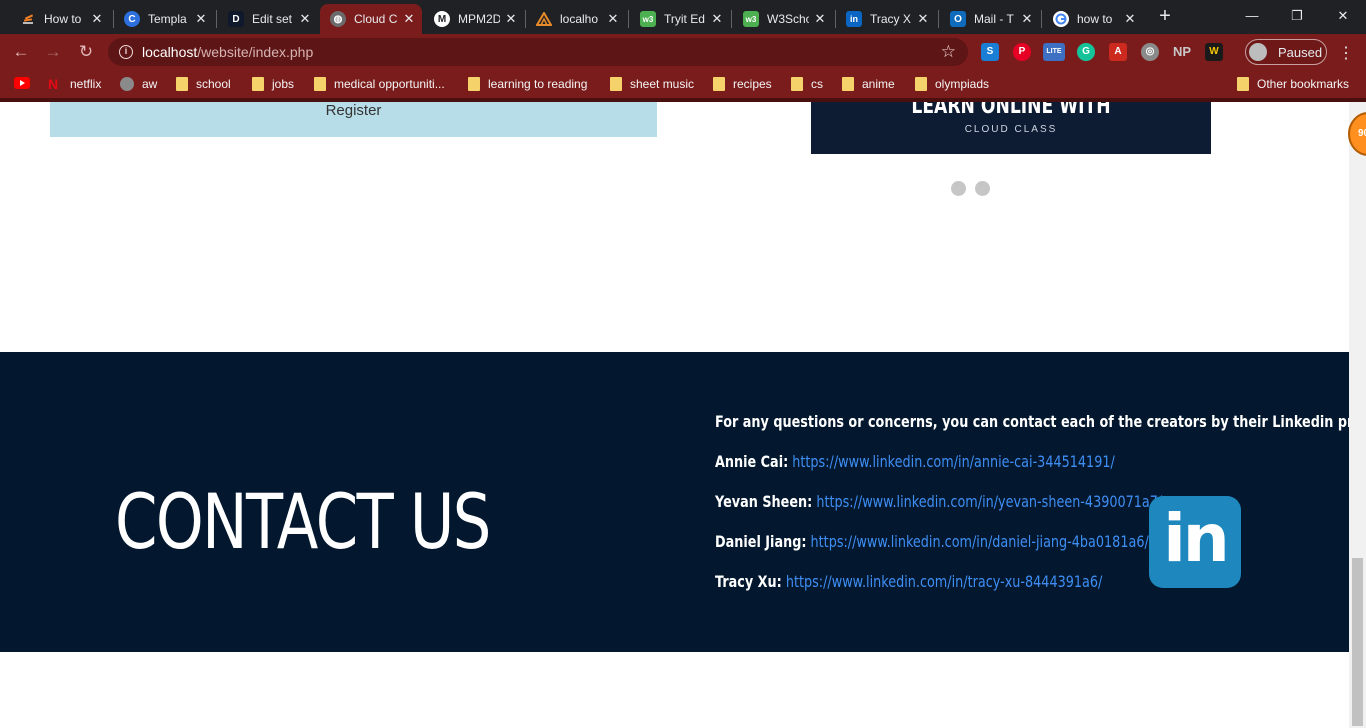 This screenshot has width=1366, height=728. I want to click on new-tab-button: +, so click(1165, 17).